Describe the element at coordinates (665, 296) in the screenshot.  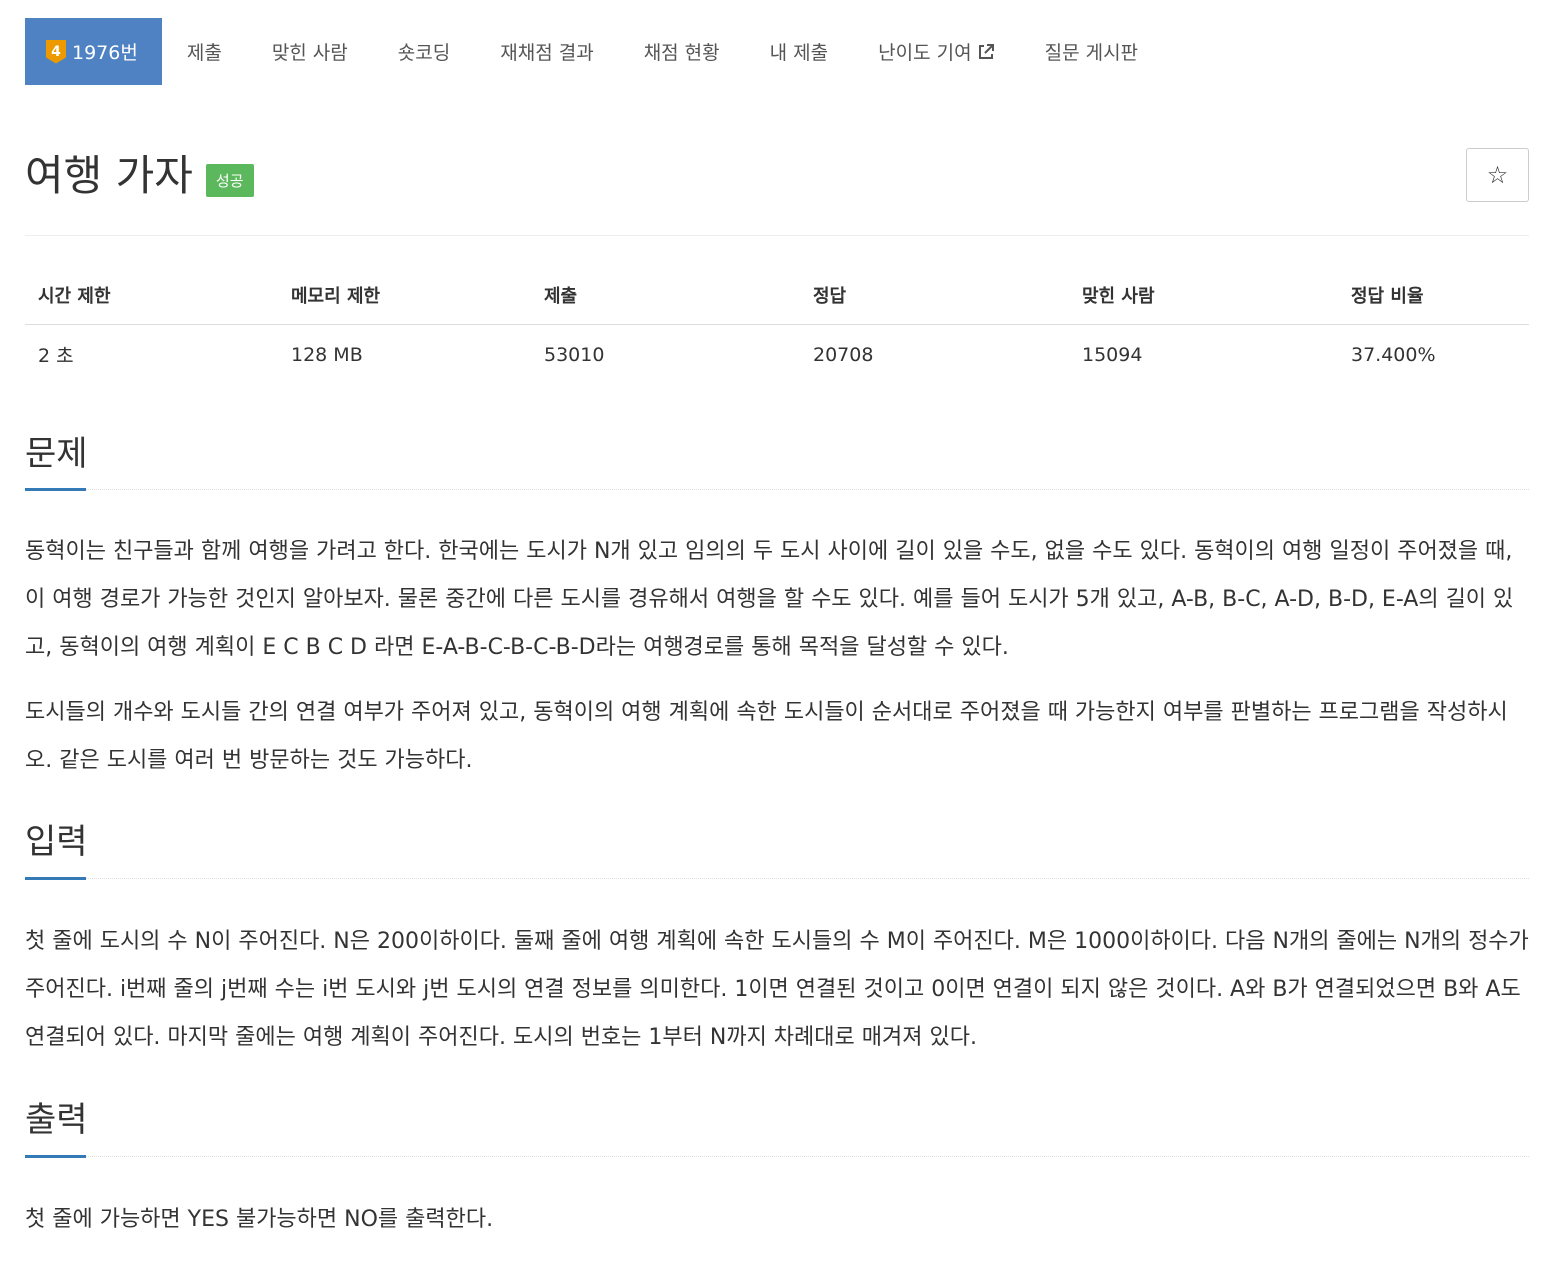
I see `header-submissions: 제출` at that location.